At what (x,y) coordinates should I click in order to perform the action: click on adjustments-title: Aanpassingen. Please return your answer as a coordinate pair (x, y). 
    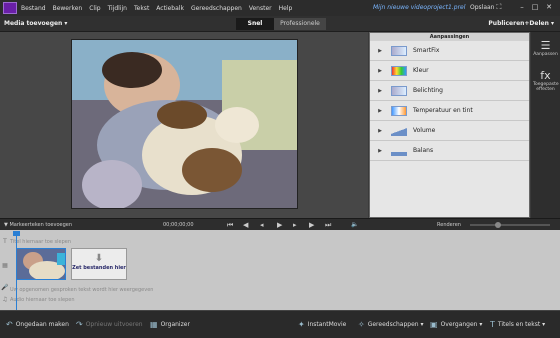
    Looking at the image, I should click on (449, 37).